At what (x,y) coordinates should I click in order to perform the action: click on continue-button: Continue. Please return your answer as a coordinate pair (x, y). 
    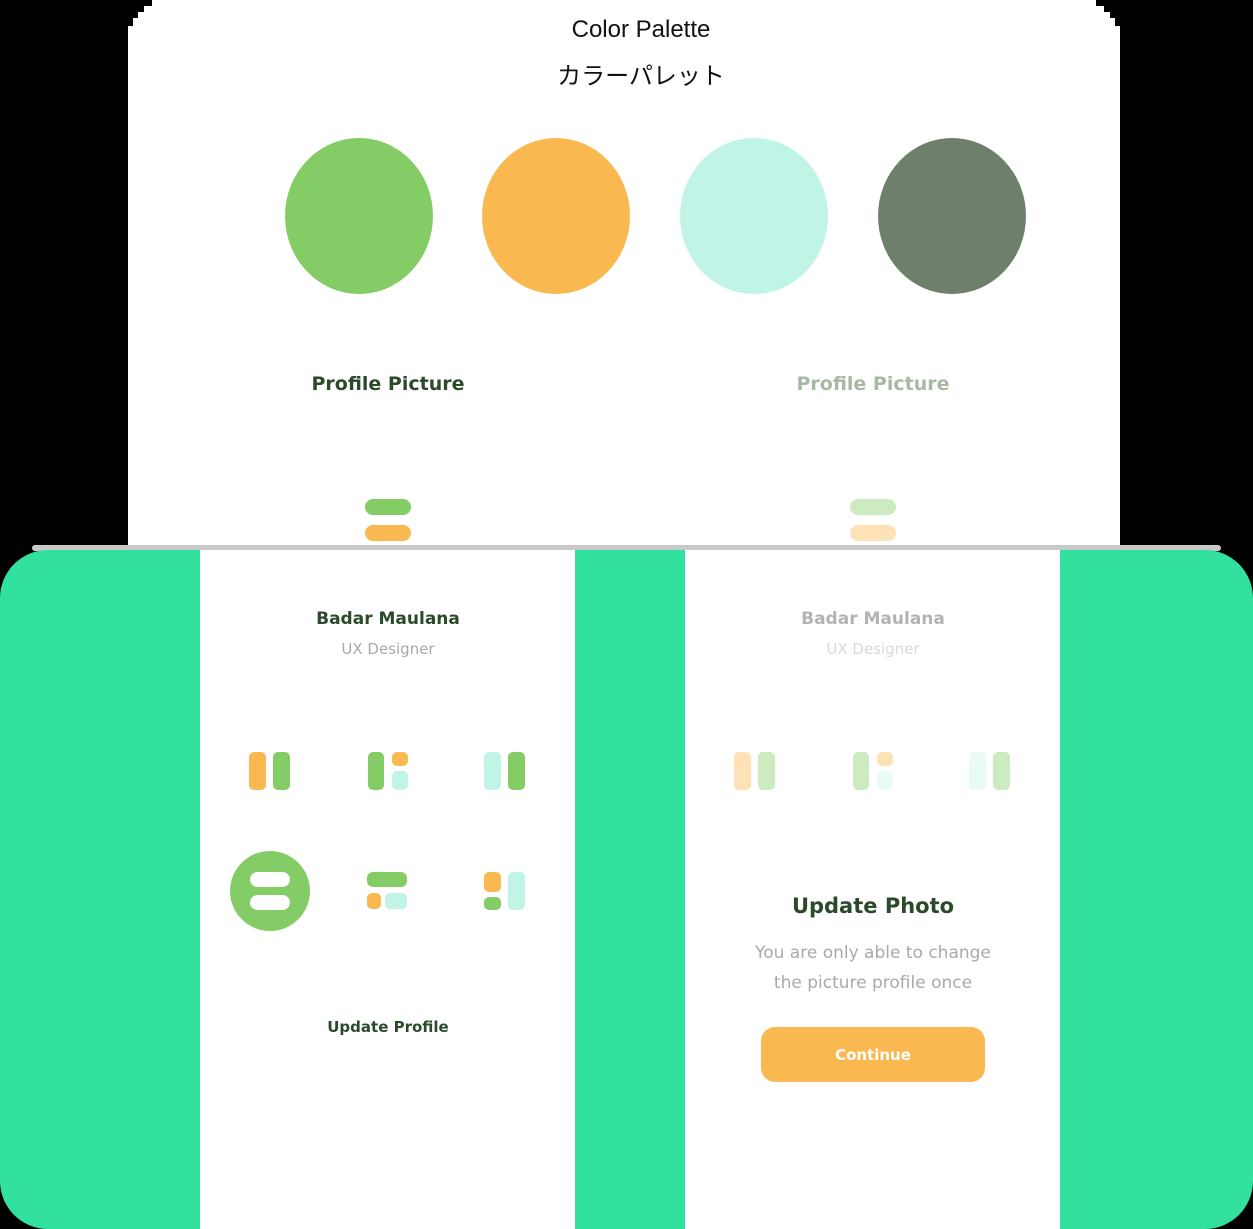
    Looking at the image, I should click on (873, 1054).